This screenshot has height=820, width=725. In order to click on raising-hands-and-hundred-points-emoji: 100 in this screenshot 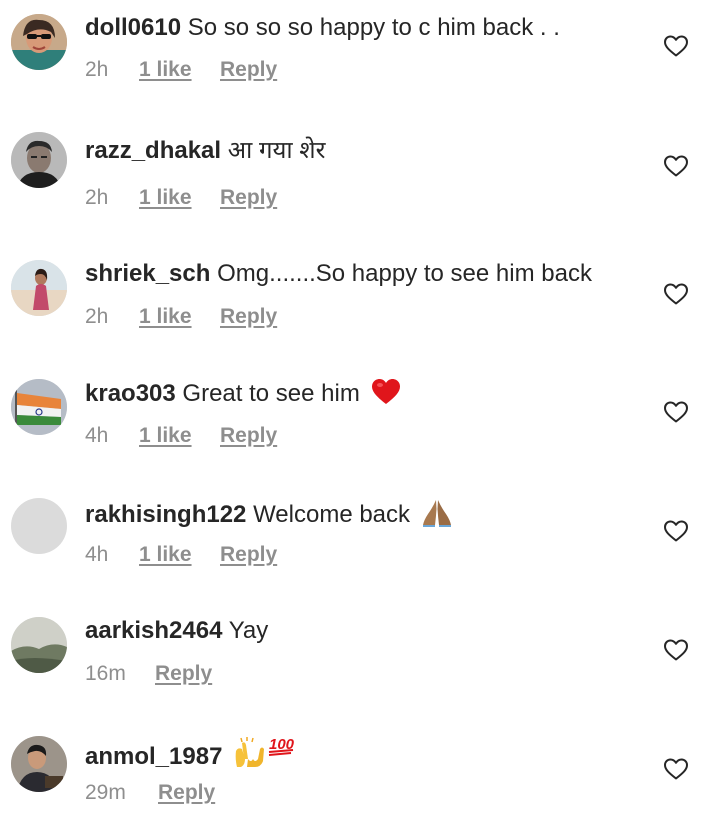, I will do `click(265, 751)`.